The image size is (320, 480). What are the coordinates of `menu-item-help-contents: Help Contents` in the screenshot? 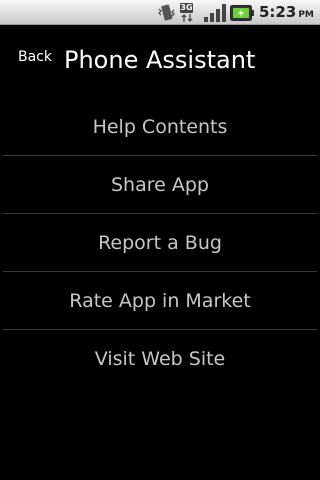 It's located at (160, 126).